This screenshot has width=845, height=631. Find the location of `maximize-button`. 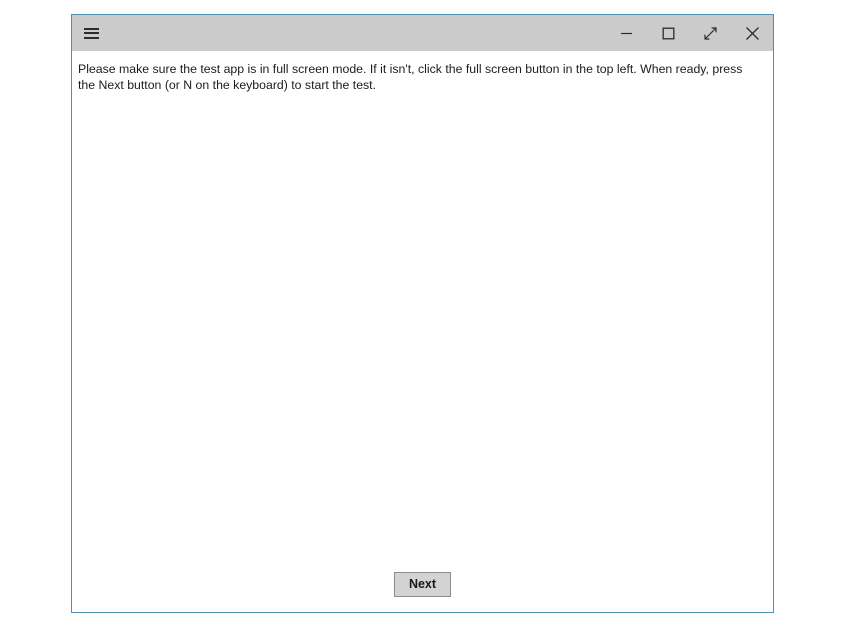

maximize-button is located at coordinates (668, 33).